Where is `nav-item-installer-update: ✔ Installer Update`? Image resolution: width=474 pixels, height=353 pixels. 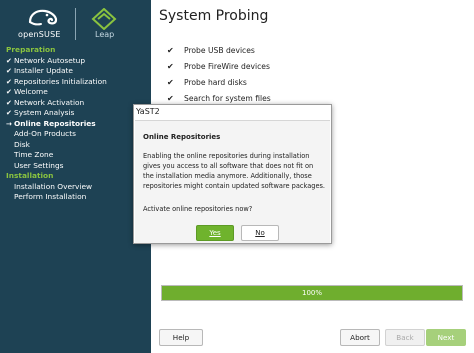
nav-item-installer-update: ✔ Installer Update is located at coordinates (75, 71).